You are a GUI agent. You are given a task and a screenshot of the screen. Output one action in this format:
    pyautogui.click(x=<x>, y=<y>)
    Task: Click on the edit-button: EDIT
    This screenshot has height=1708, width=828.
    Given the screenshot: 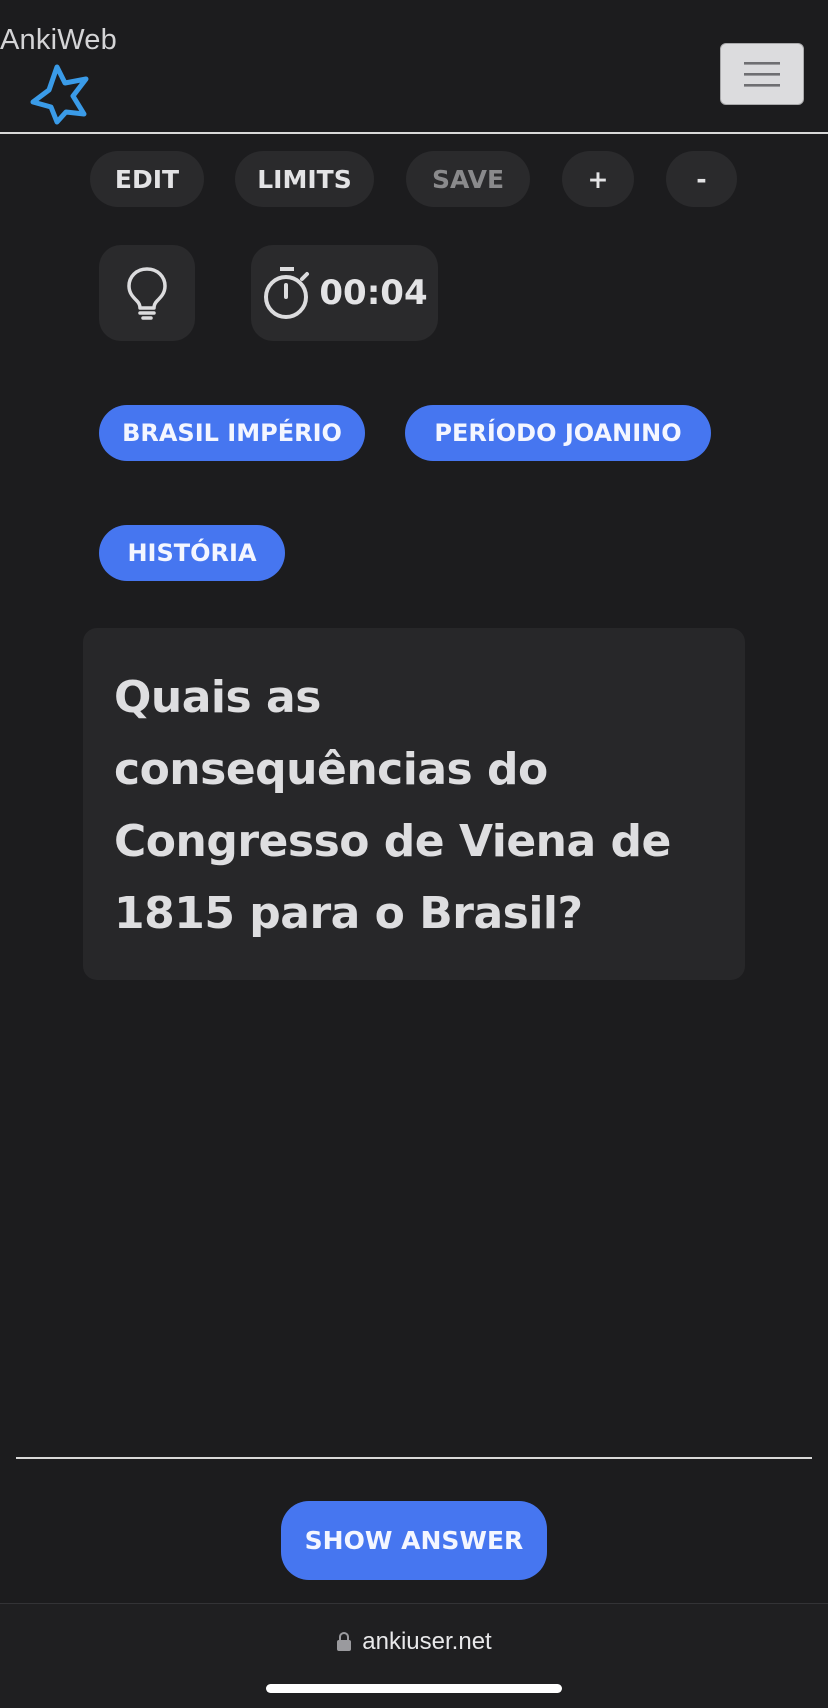 What is the action you would take?
    pyautogui.click(x=147, y=179)
    